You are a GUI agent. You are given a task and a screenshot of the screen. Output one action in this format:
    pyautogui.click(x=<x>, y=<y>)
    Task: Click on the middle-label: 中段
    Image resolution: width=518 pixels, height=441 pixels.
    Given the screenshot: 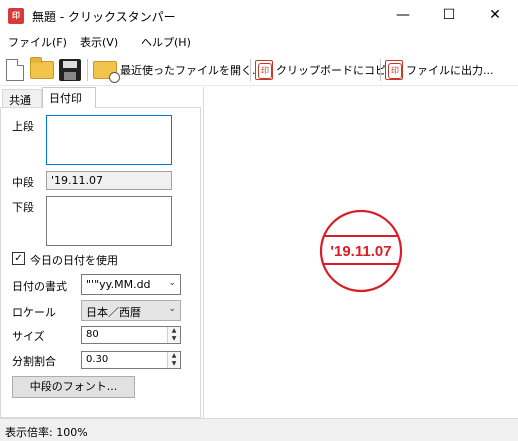 What is the action you would take?
    pyautogui.click(x=23, y=182)
    